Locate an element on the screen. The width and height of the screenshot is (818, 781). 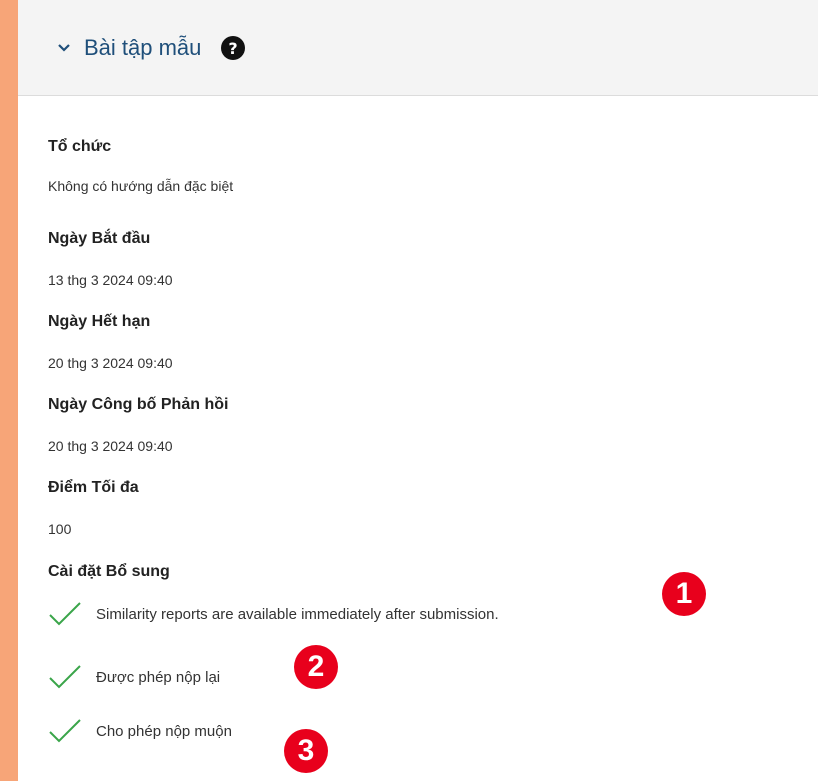
annotation-badge-3: 3 is located at coordinates (306, 751).